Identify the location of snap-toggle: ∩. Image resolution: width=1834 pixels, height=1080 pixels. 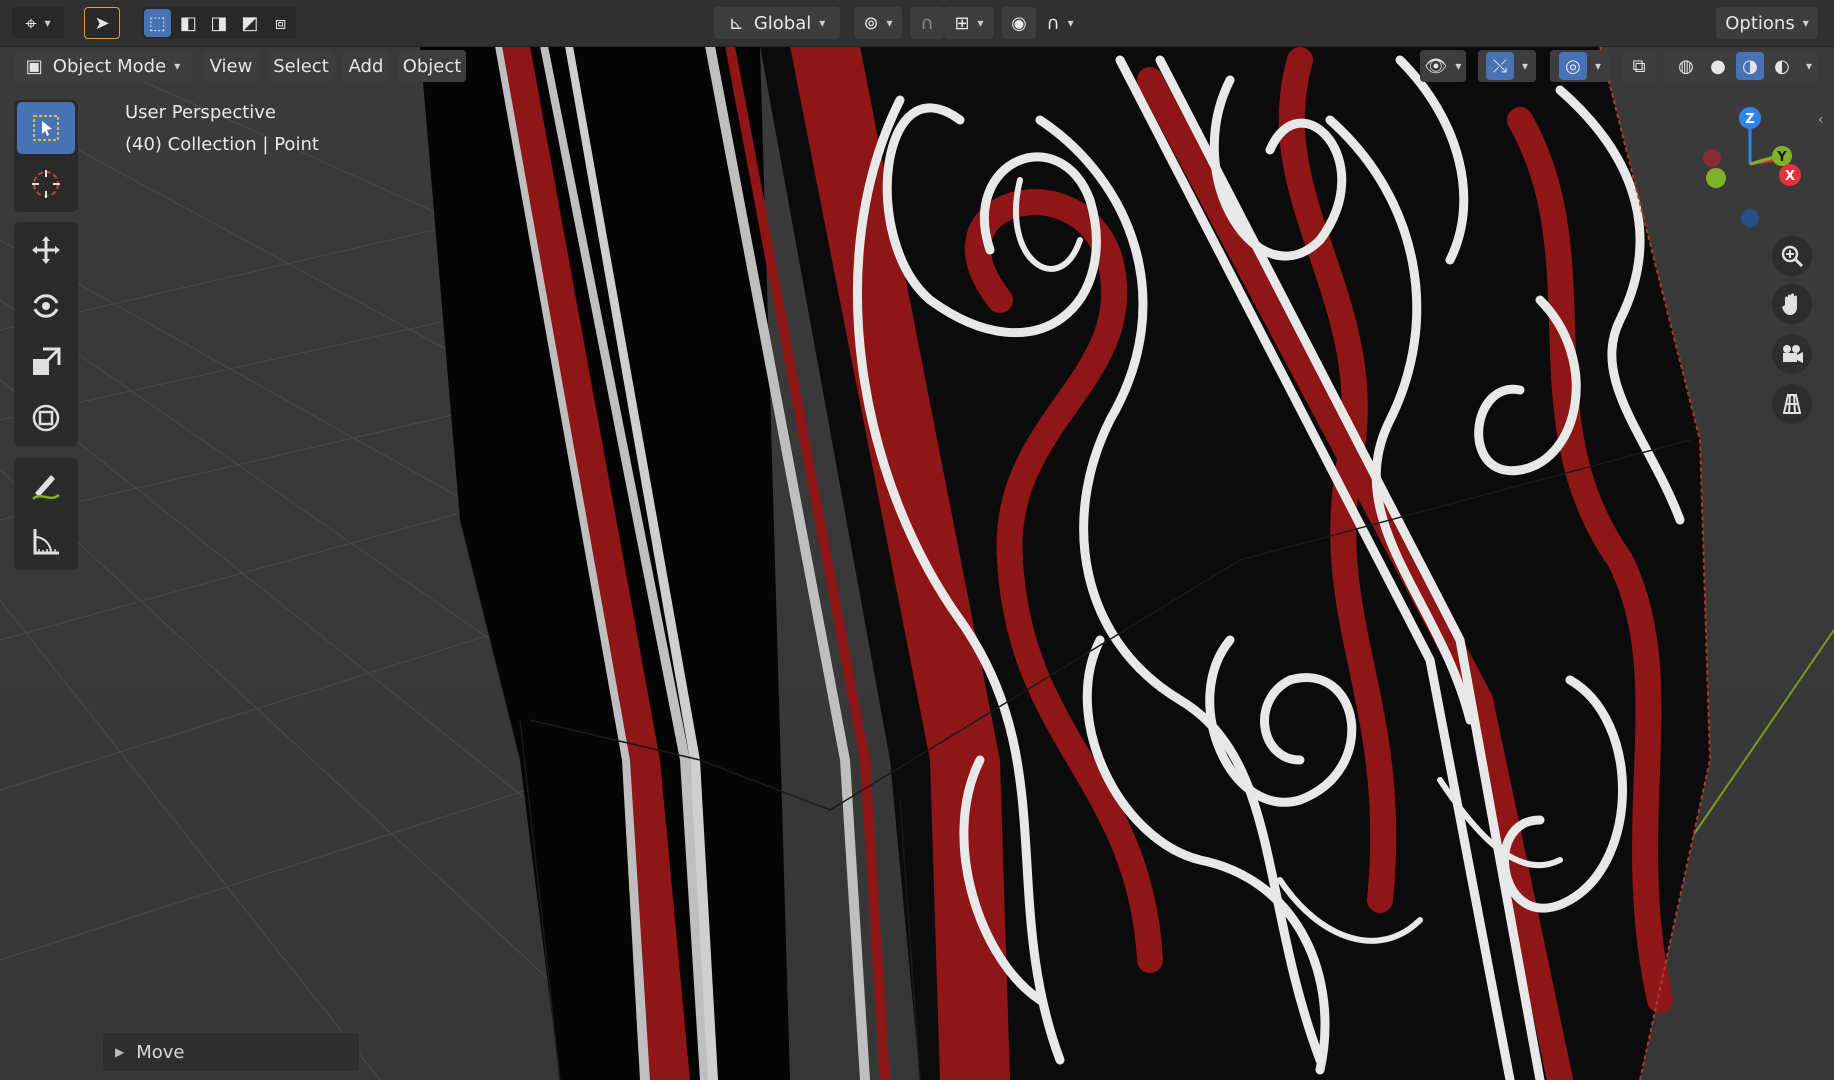
(927, 23).